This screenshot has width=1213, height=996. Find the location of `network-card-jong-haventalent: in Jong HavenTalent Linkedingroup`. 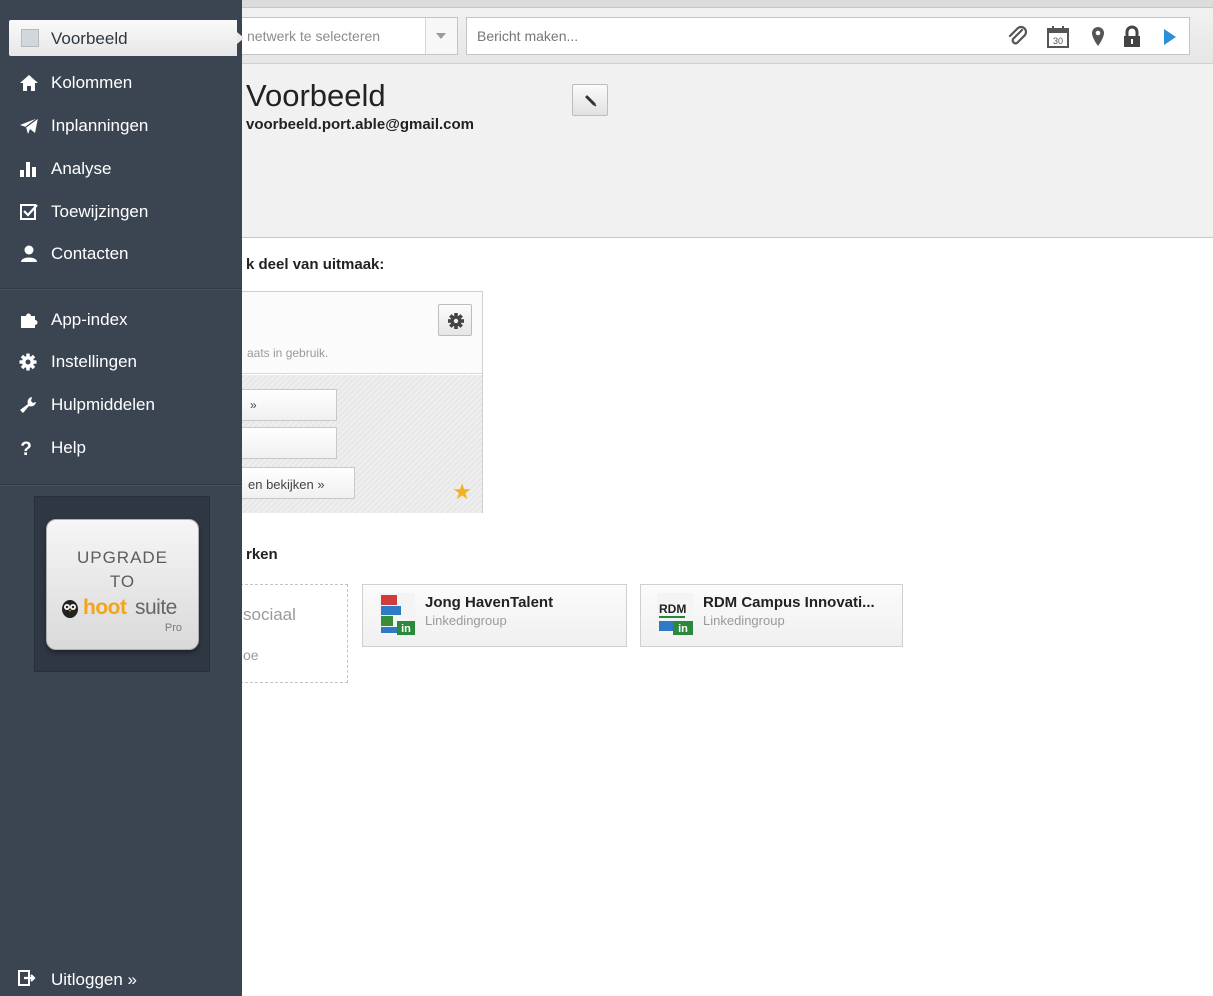

network-card-jong-haventalent: in Jong HavenTalent Linkedingroup is located at coordinates (494, 615).